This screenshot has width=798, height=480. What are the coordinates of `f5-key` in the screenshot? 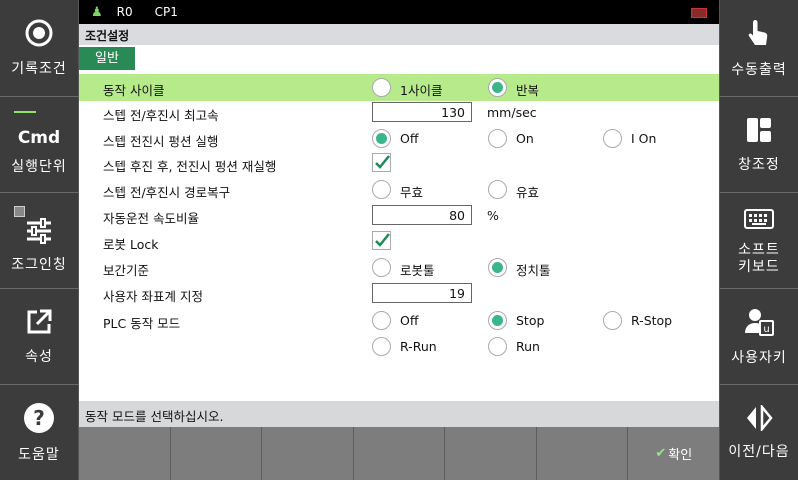 It's located at (491, 453).